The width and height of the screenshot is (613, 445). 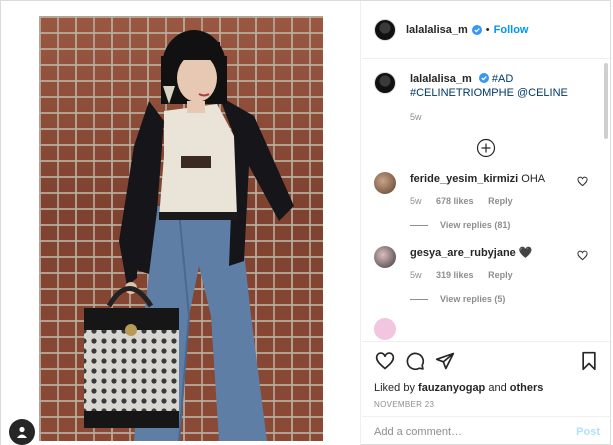 I want to click on like-button, so click(x=385, y=361).